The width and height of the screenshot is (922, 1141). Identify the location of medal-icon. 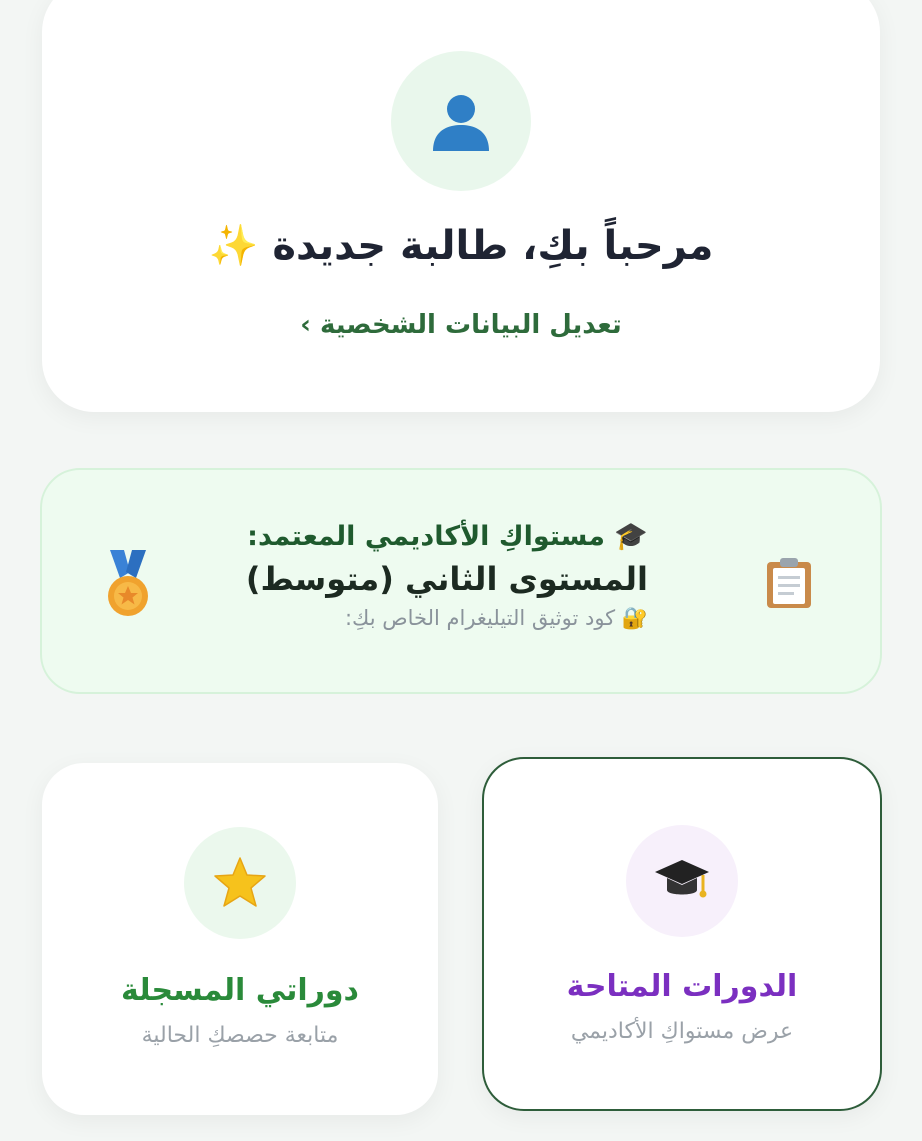
(128, 583).